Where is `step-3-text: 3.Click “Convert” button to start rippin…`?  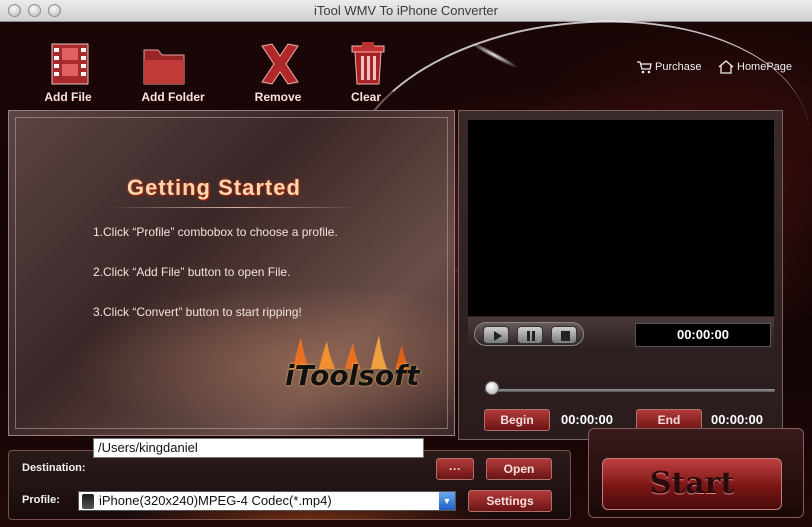 step-3-text: 3.Click “Convert” button to start rippin… is located at coordinates (197, 312).